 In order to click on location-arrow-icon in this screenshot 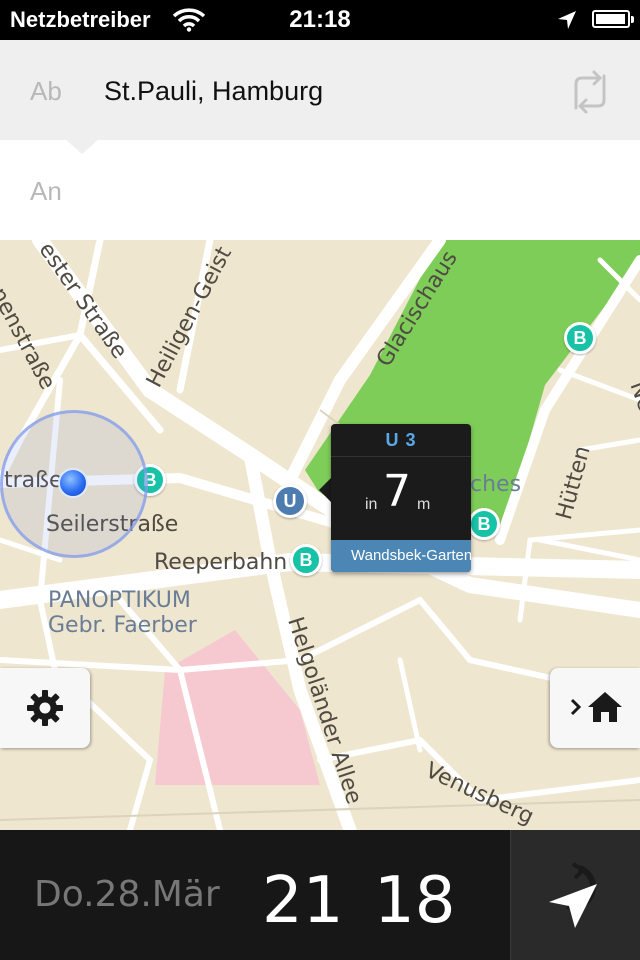, I will do `click(567, 22)`.